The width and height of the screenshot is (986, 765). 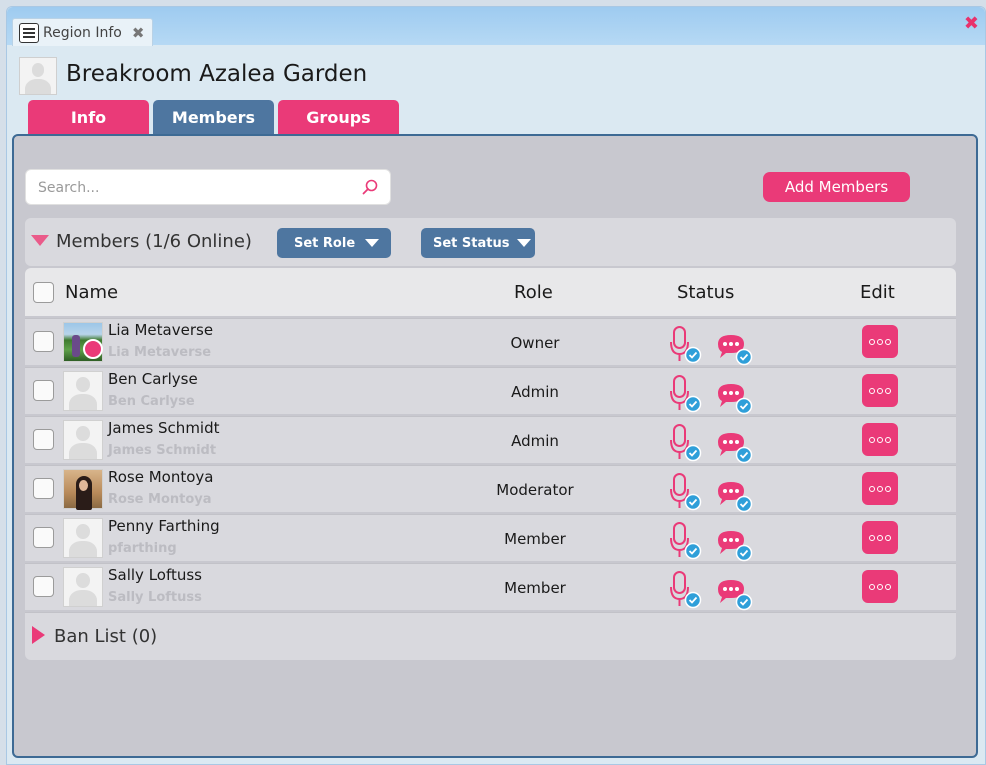 I want to click on member-username: Sally Loftuss, so click(x=155, y=597).